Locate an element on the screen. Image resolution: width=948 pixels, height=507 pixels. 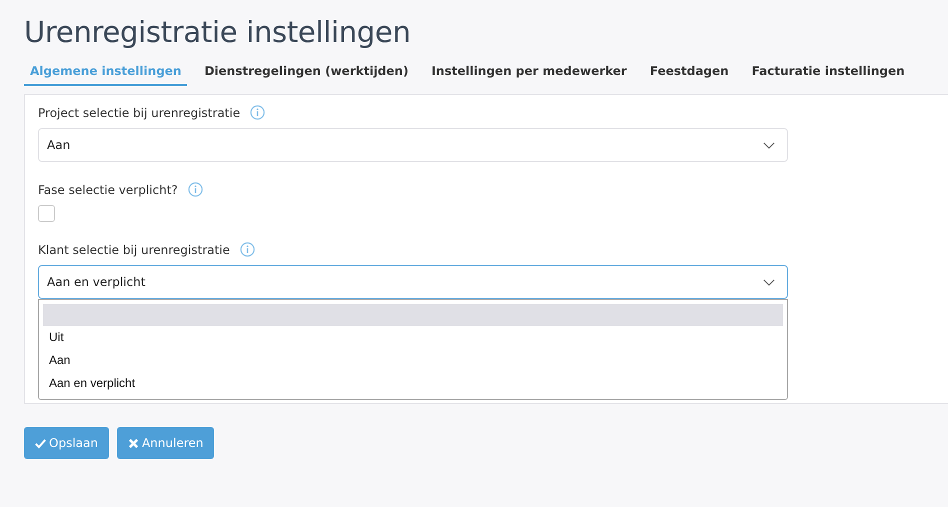
field-label: Fase selectie verplicht? is located at coordinates (108, 189).